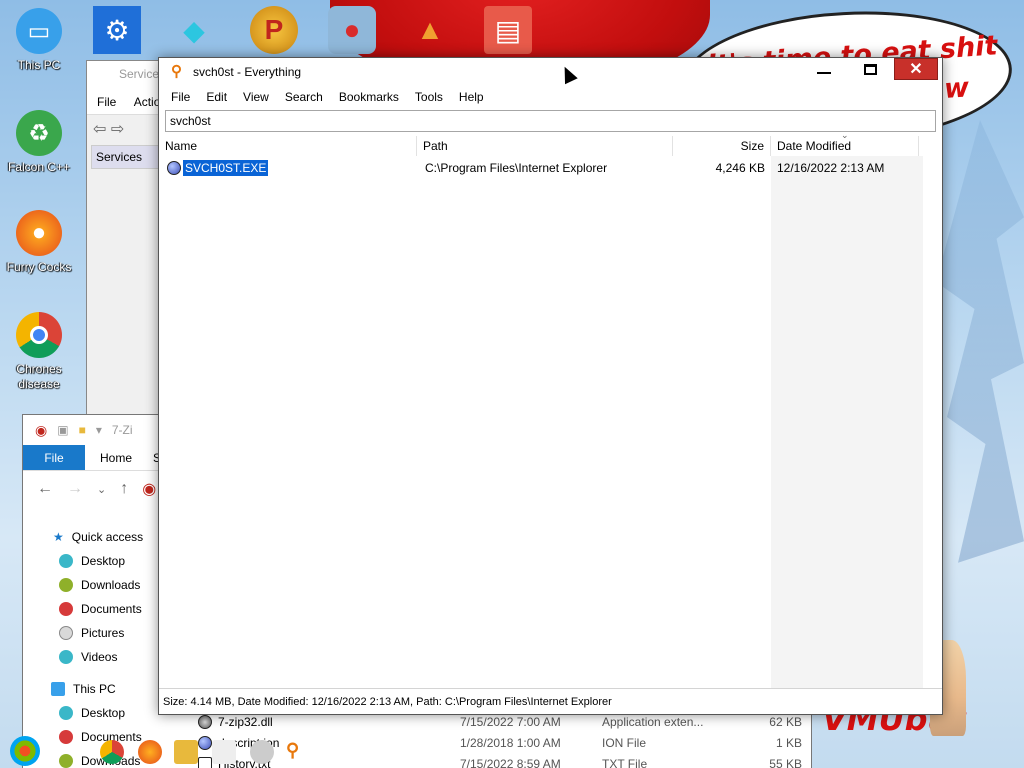  What do you see at coordinates (99, 129) in the screenshot?
I see `back-arrow-icon: ⇦` at bounding box center [99, 129].